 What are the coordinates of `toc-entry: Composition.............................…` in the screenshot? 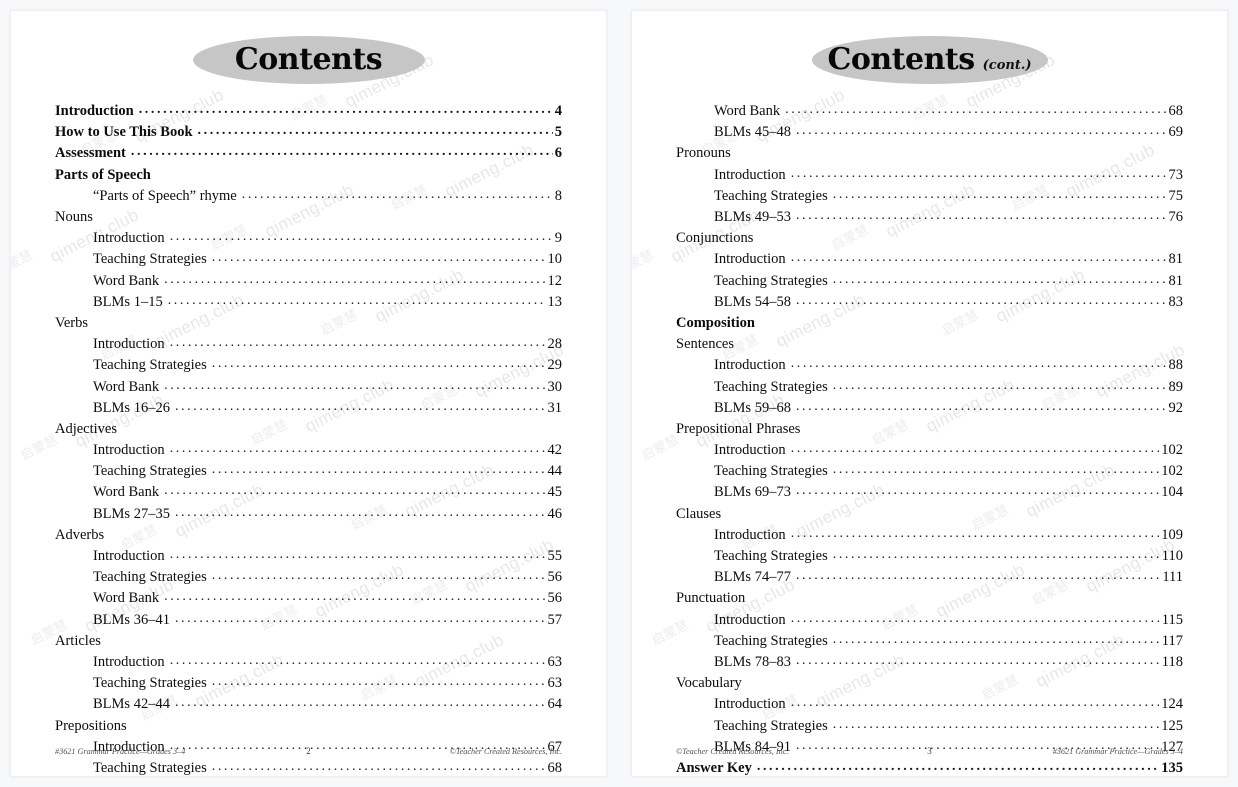 It's located at (929, 323).